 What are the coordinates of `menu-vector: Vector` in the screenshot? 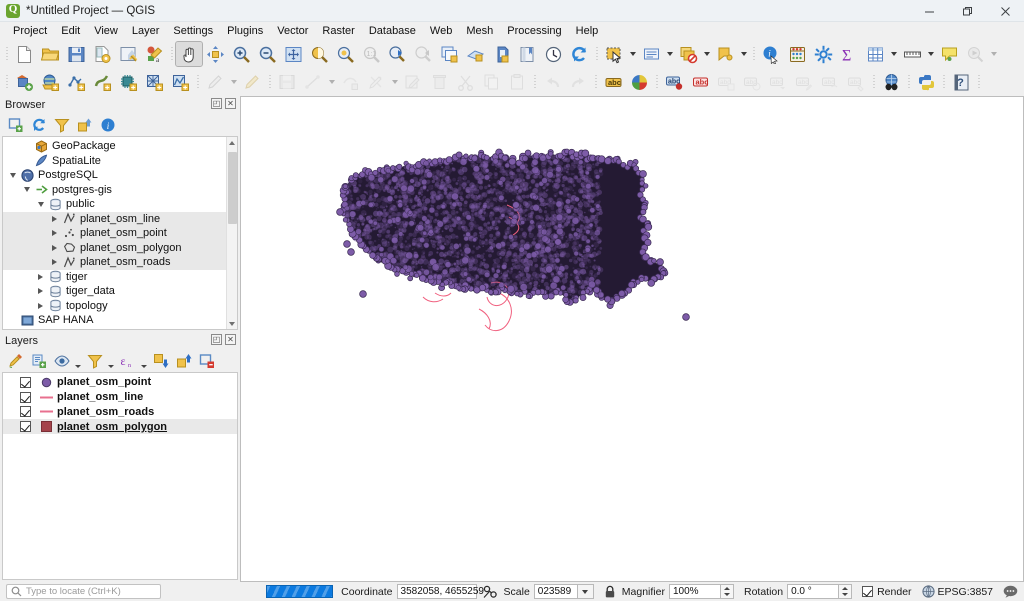 It's located at (292, 31).